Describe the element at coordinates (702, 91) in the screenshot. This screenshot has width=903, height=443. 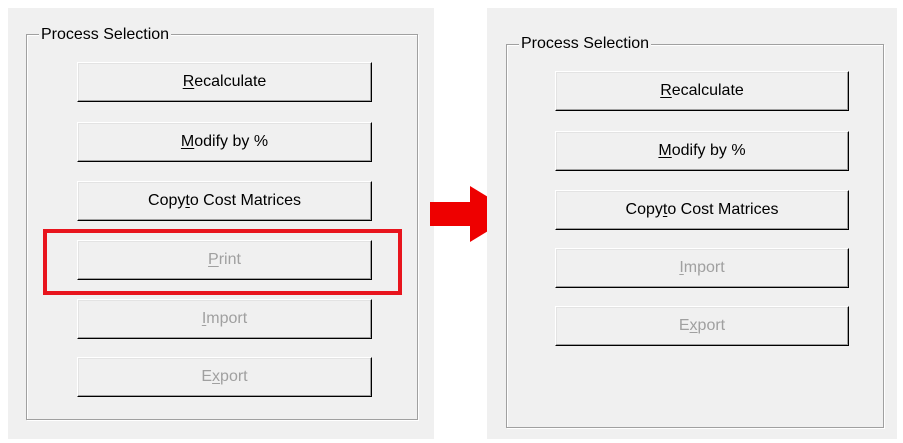
I see `after-recalculate-button: Recalculate` at that location.